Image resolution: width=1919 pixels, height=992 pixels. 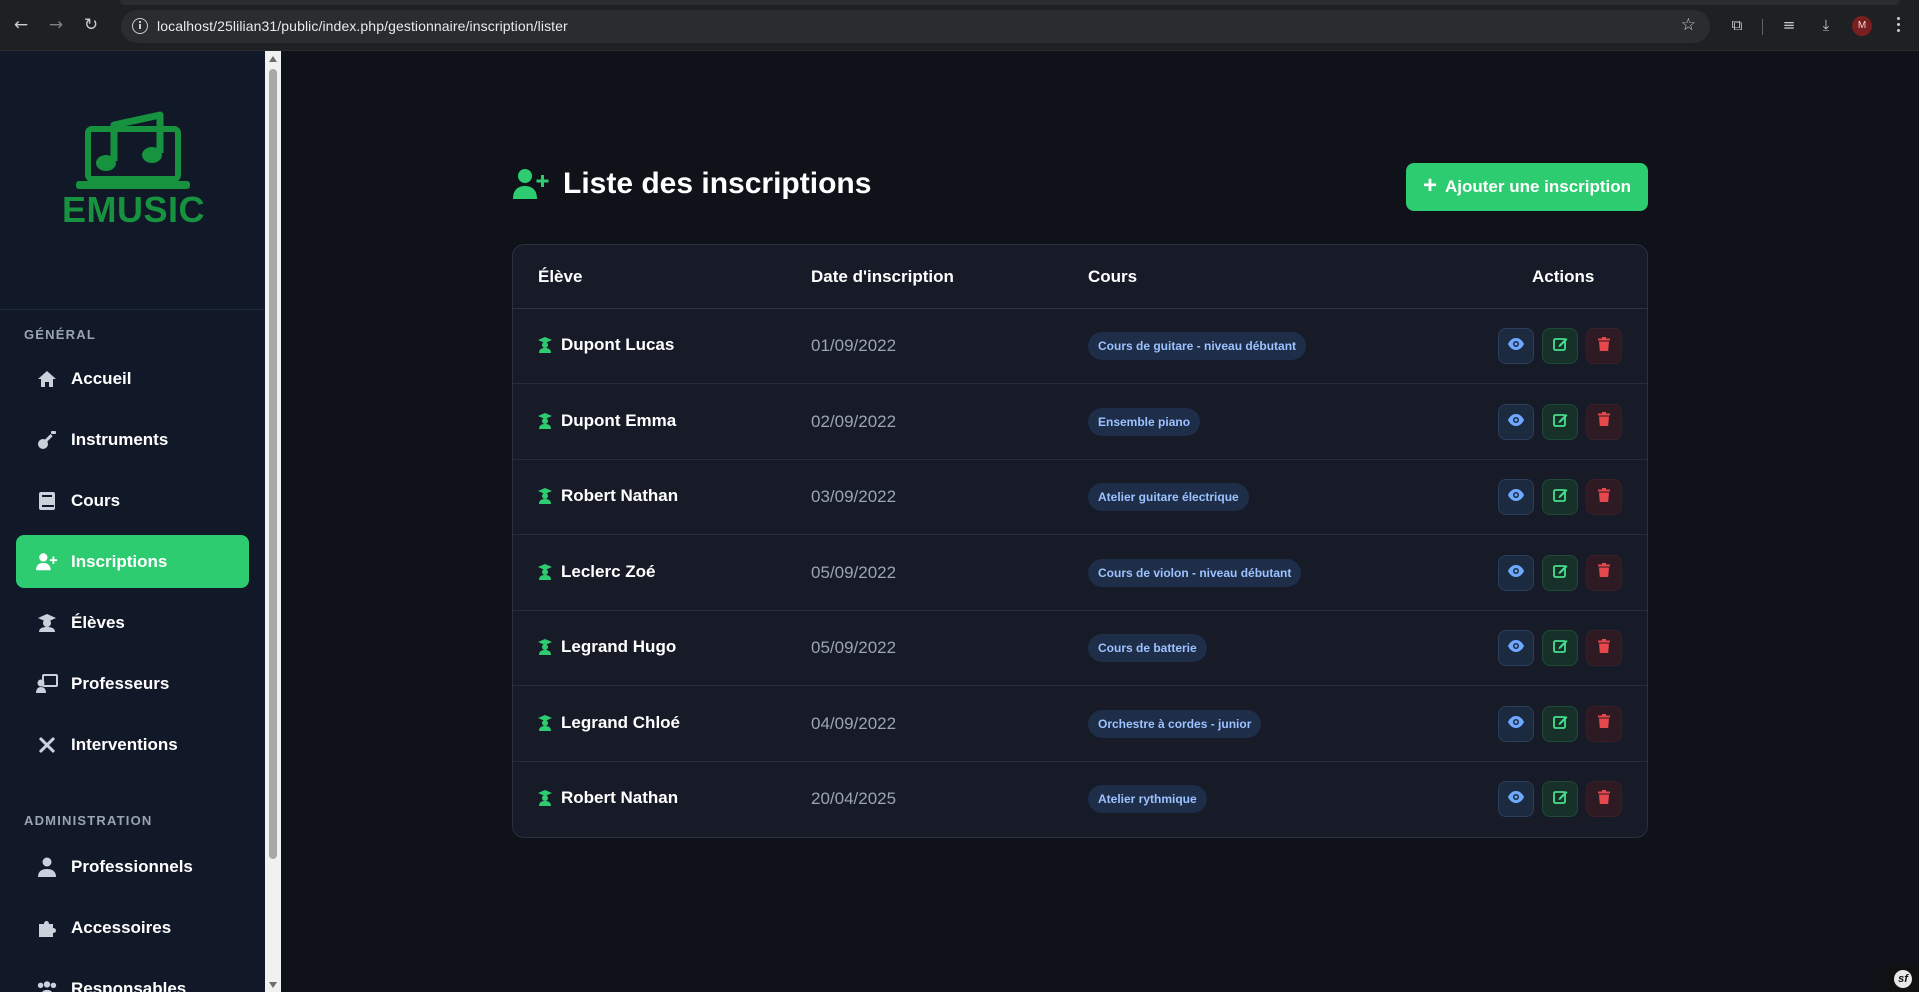 I want to click on book-icon, so click(x=47, y=501).